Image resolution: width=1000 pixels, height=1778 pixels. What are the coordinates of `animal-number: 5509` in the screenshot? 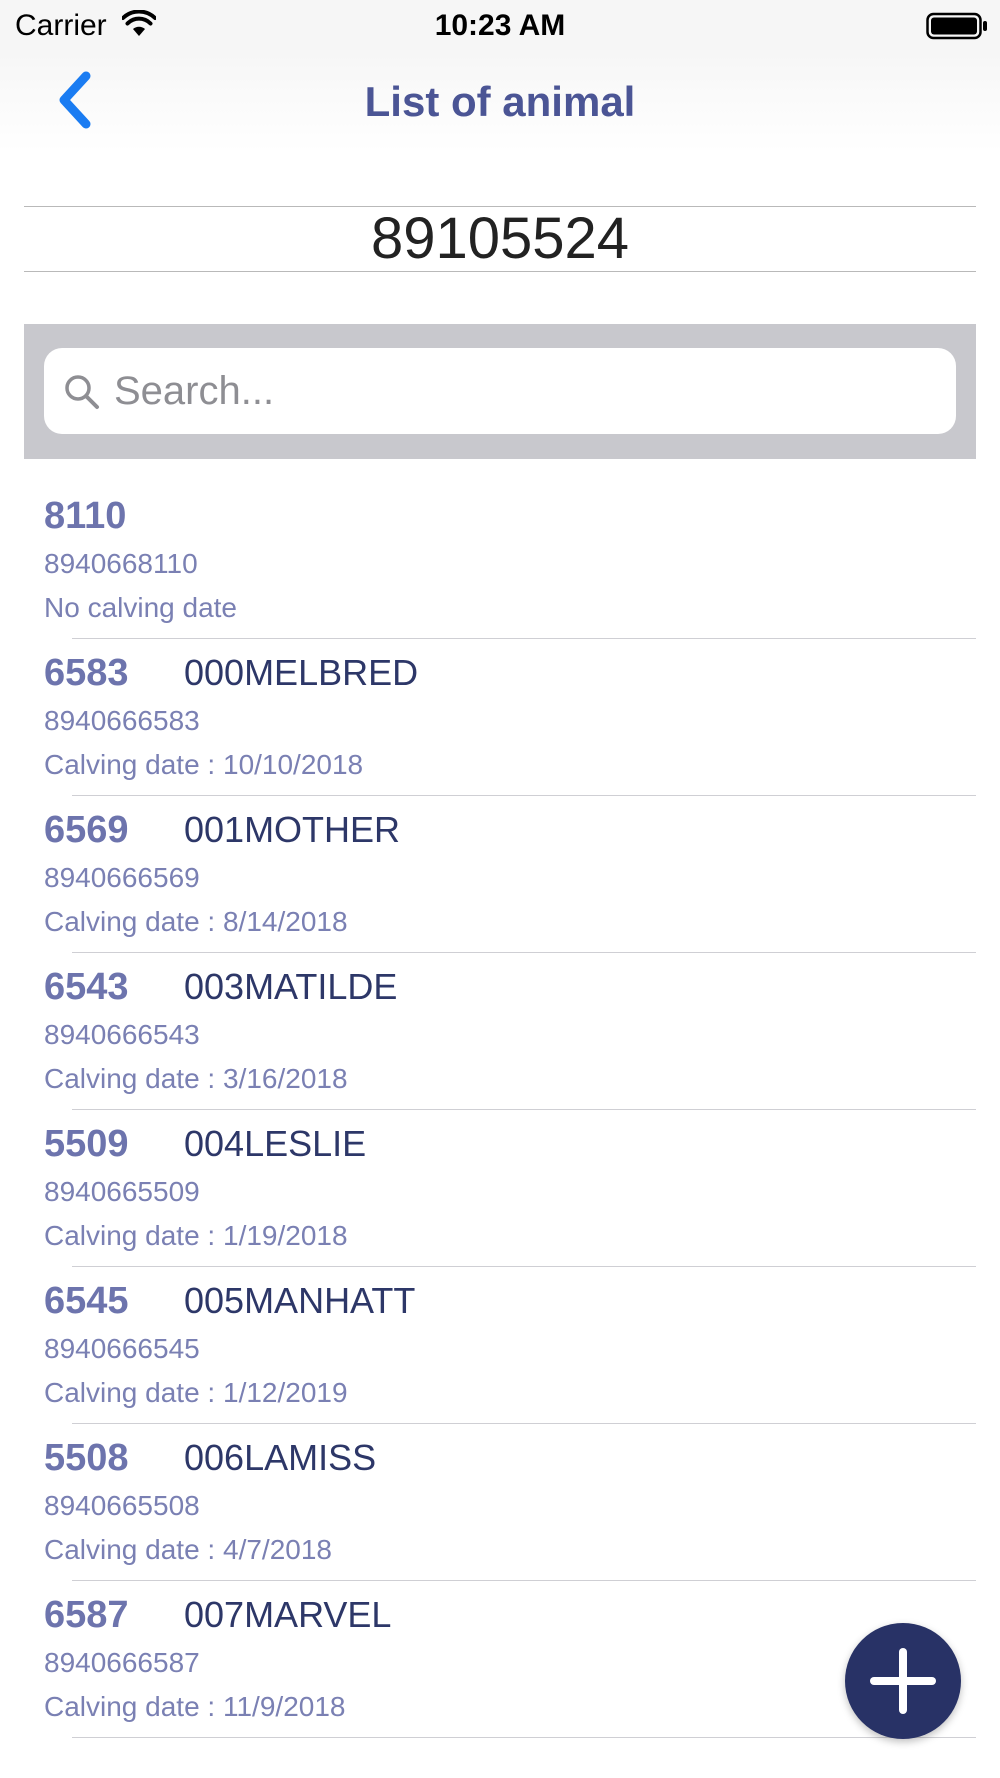 It's located at (86, 1144).